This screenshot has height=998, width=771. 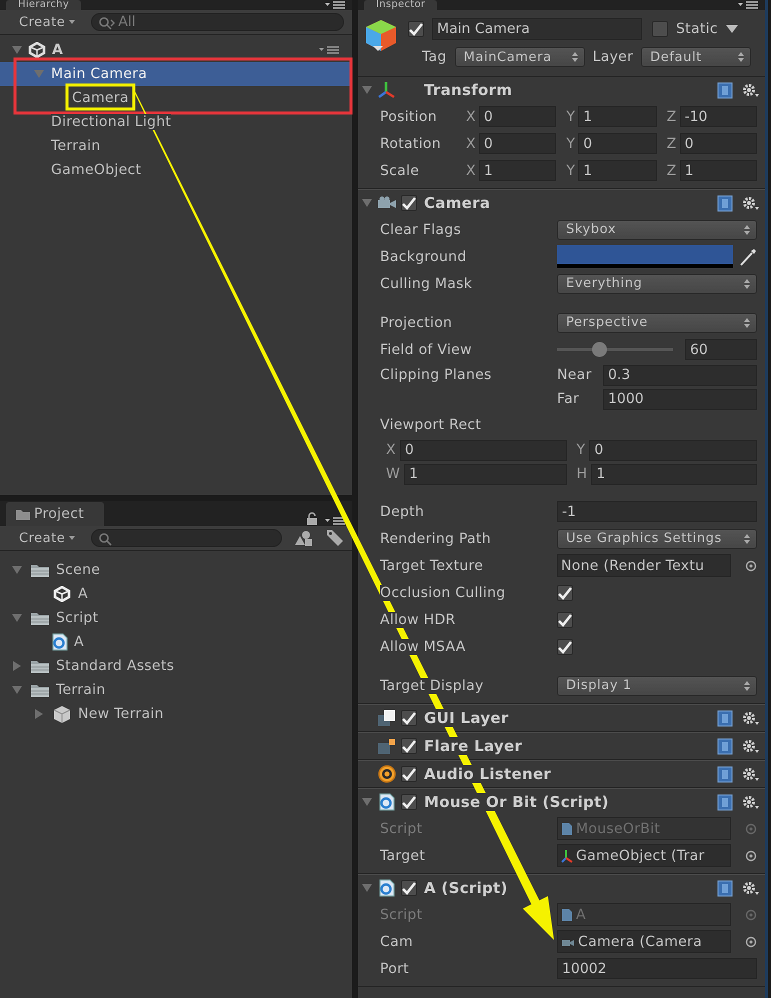 What do you see at coordinates (657, 538) in the screenshot?
I see `dropdown: Use Graphics Settings` at bounding box center [657, 538].